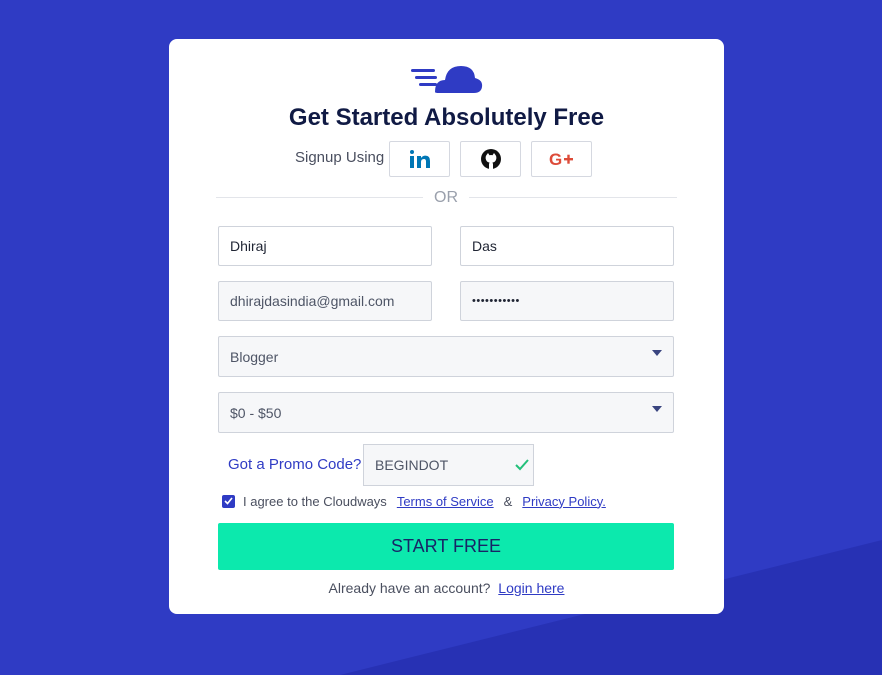 The width and height of the screenshot is (882, 675). What do you see at coordinates (567, 301) in the screenshot?
I see `password-field: •••••••••••` at bounding box center [567, 301].